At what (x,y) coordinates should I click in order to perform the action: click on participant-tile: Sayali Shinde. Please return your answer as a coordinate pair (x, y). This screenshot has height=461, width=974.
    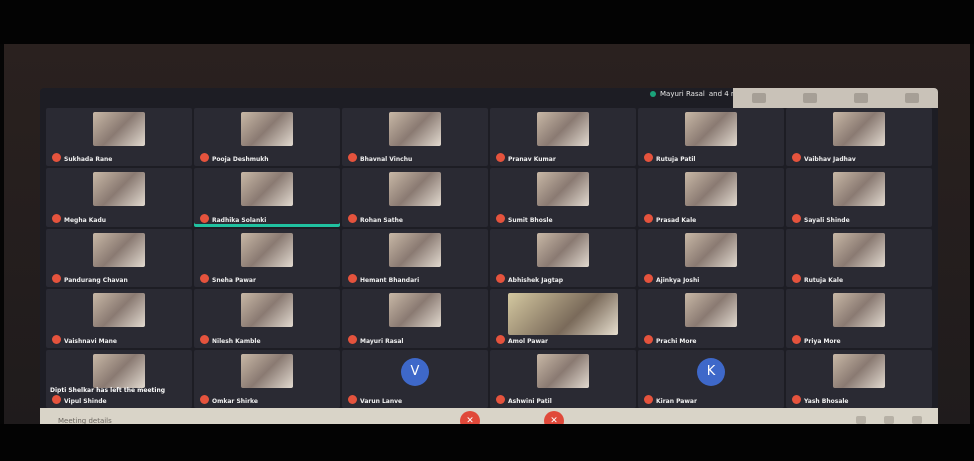
    Looking at the image, I should click on (859, 197).